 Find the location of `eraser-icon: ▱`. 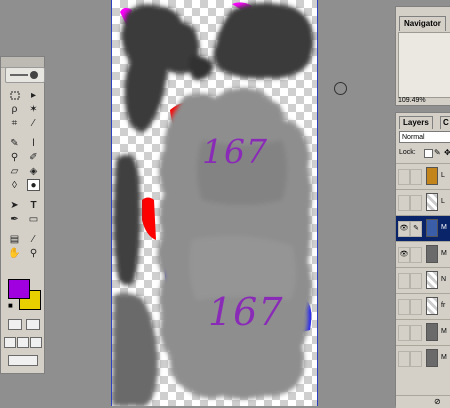

eraser-icon: ▱ is located at coordinates (14, 171).